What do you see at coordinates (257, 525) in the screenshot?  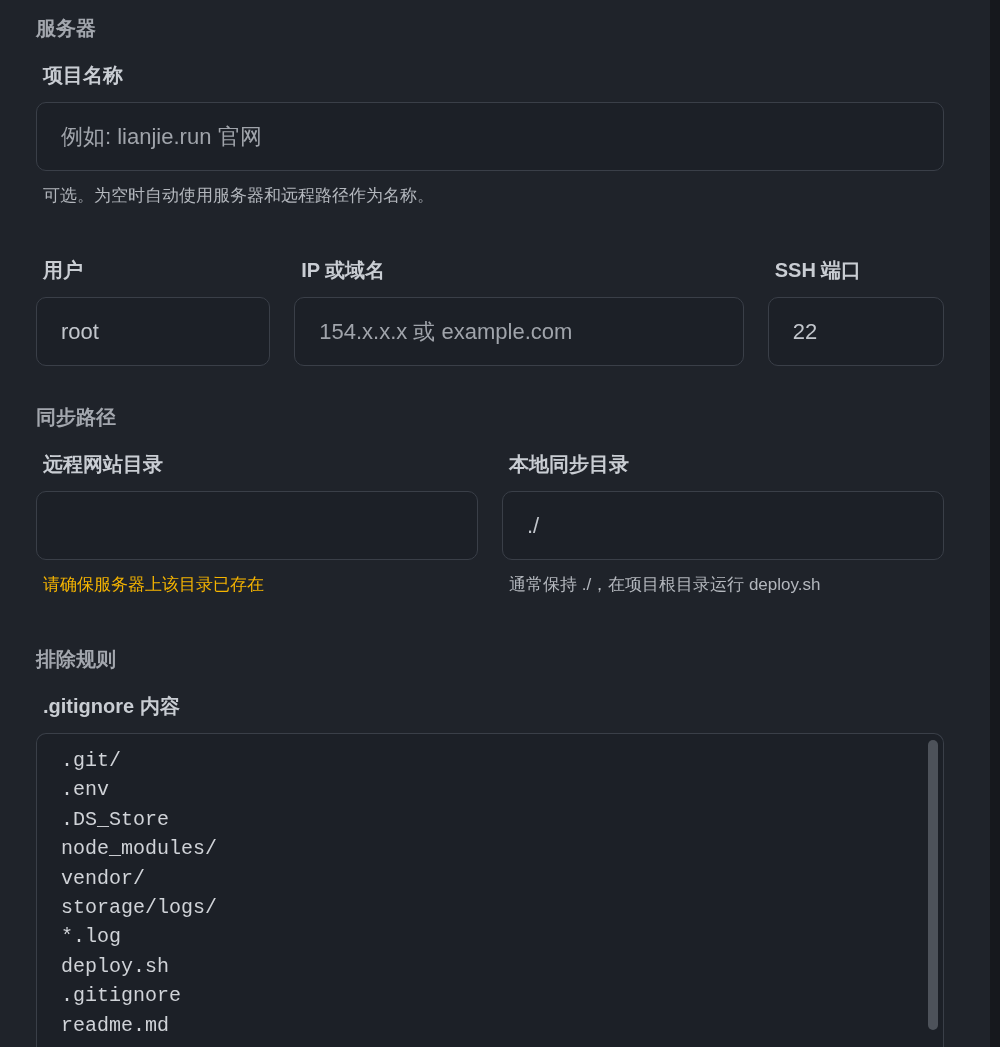 I see `text-input` at bounding box center [257, 525].